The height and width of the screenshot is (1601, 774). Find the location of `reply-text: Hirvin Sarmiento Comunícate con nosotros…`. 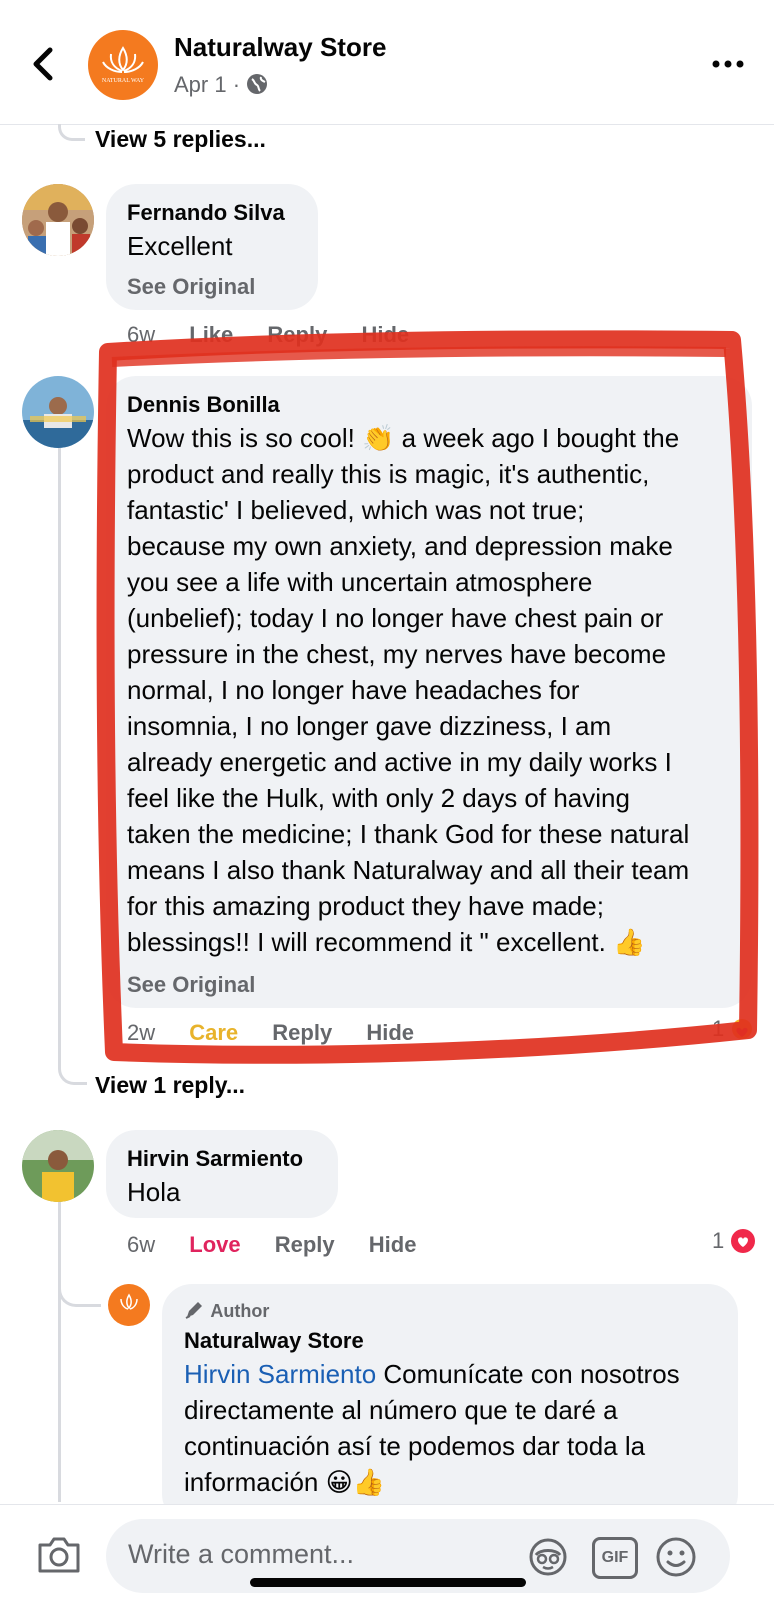

reply-text: Hirvin Sarmiento Comunícate con nosotros… is located at coordinates (454, 1428).